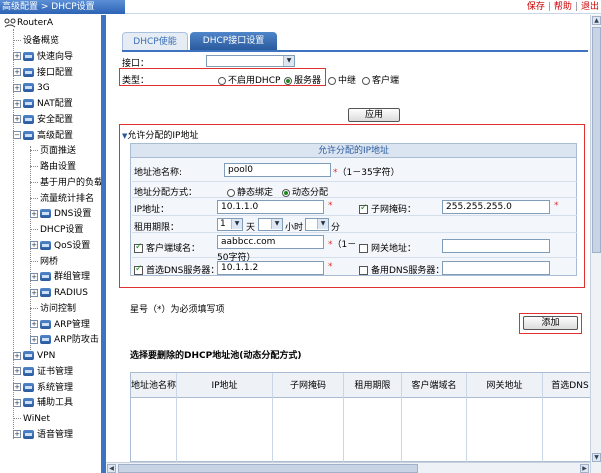 The height and width of the screenshot is (473, 601). I want to click on lease-hour-unit: 小时, so click(294, 228).